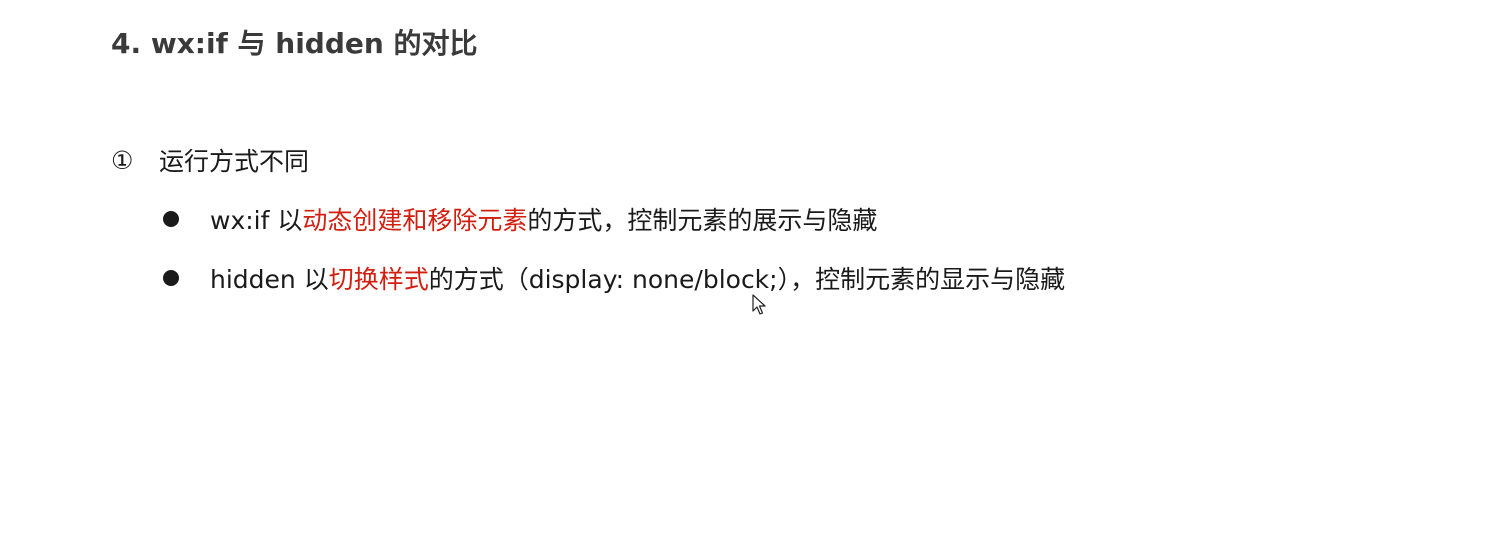  I want to click on bullet-text-prefix: hidden 以, so click(269, 279).